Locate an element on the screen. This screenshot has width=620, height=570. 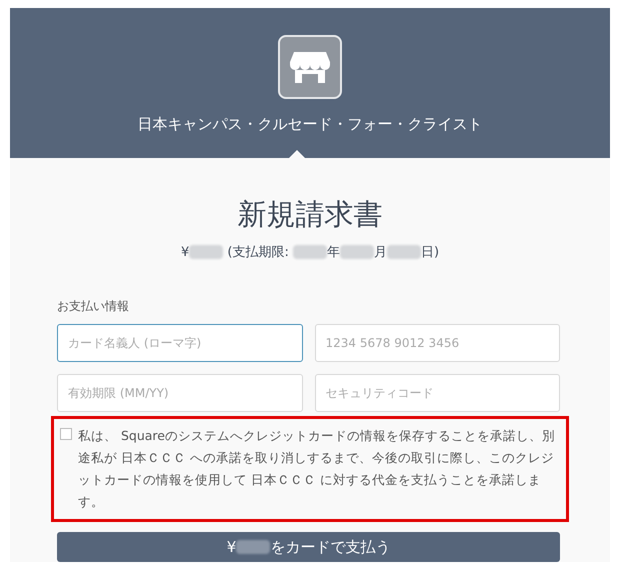
pay-button: ¥ をカードで支払う is located at coordinates (308, 547).